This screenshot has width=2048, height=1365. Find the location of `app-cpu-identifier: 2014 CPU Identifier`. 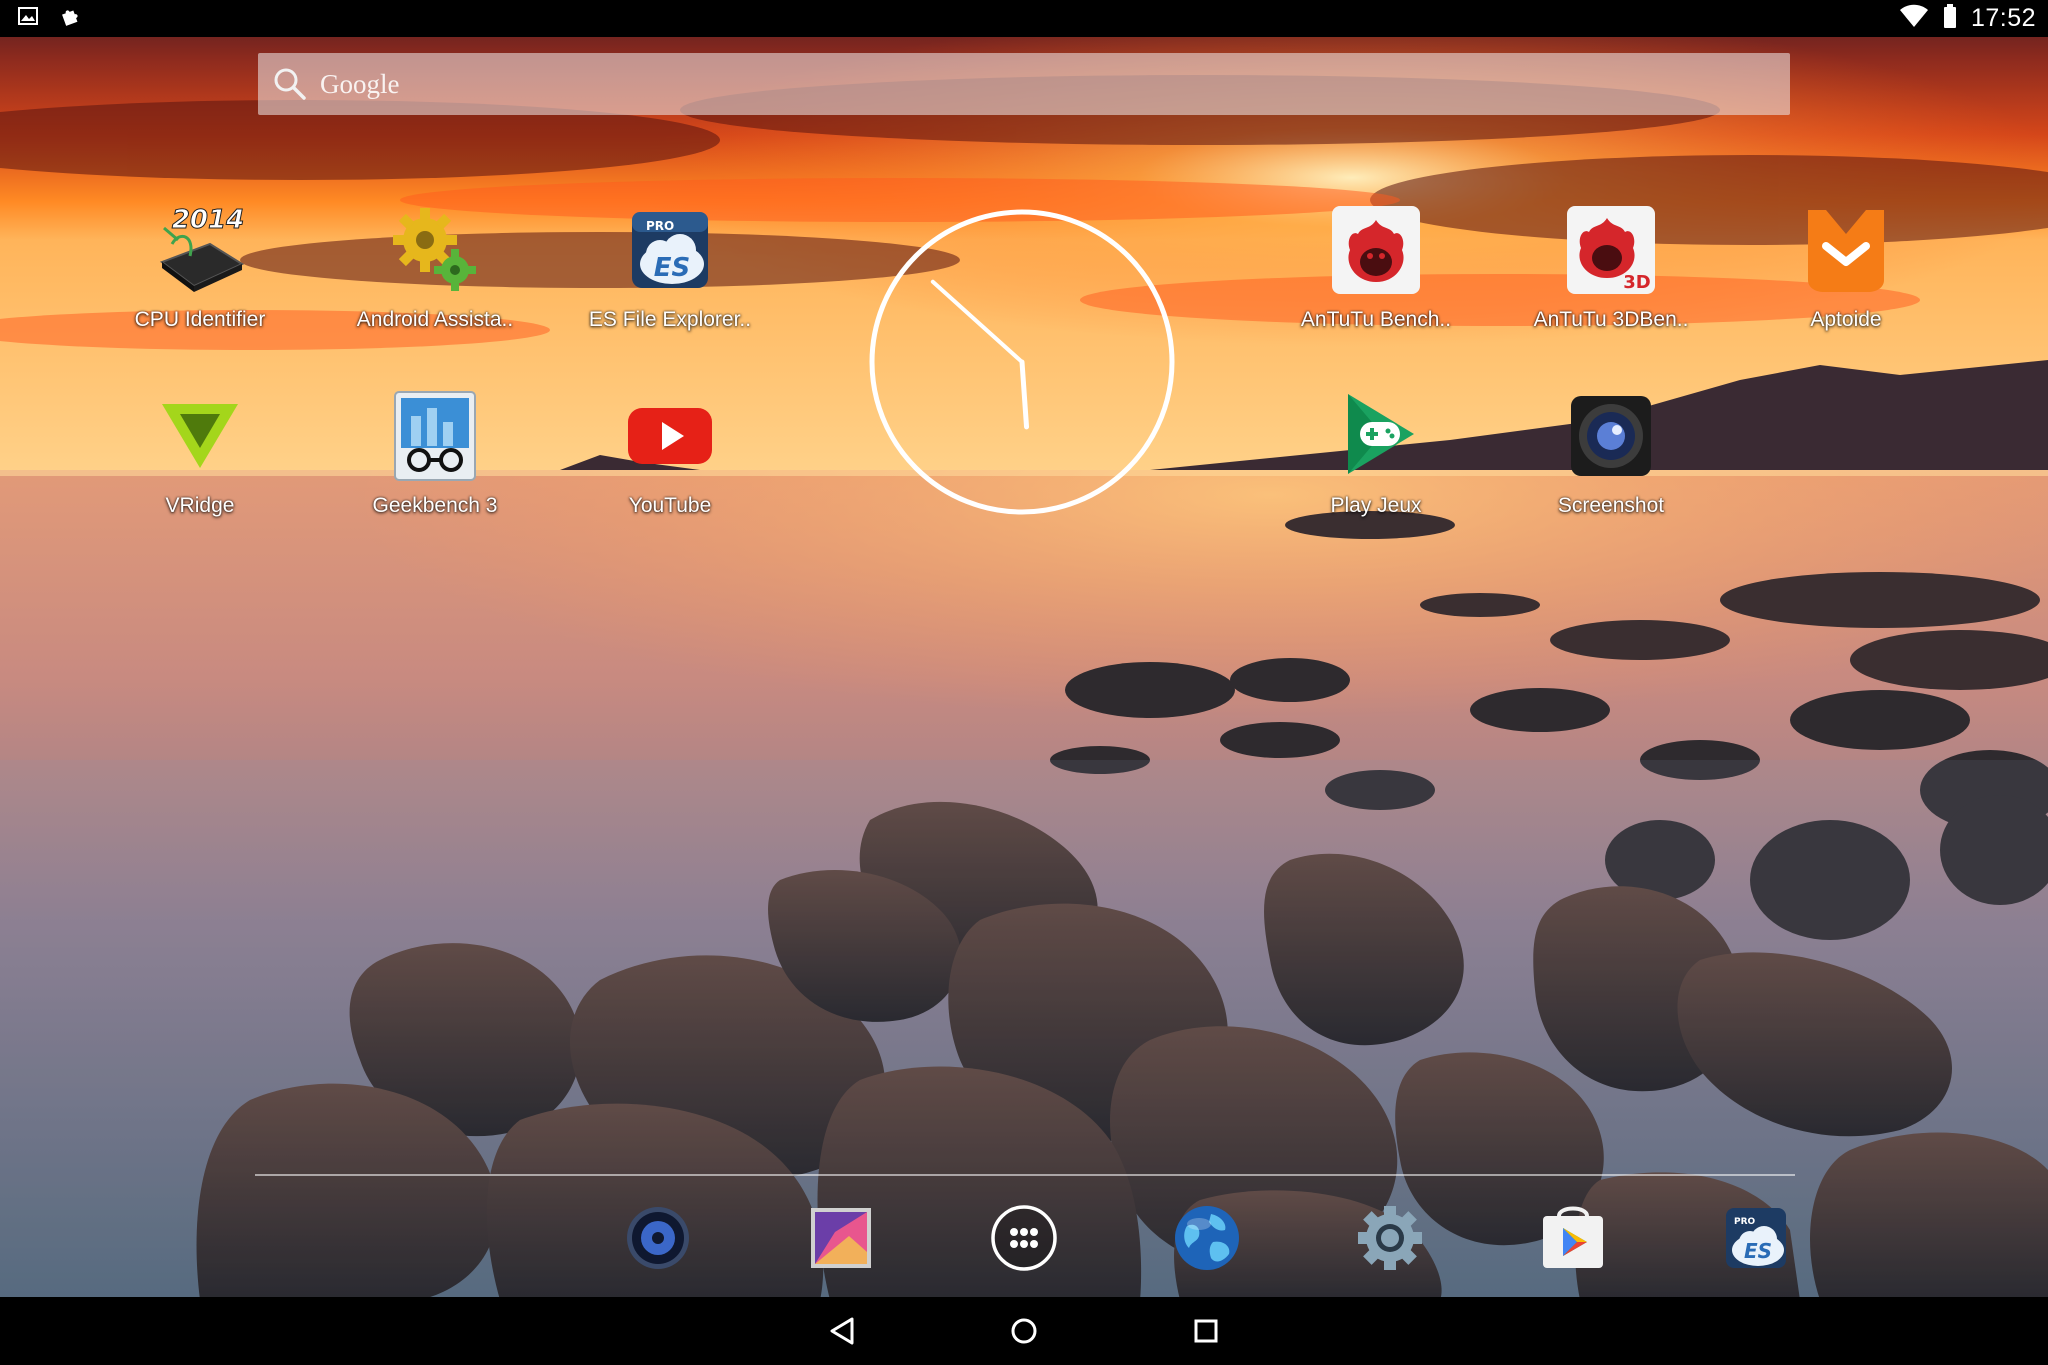

app-cpu-identifier: 2014 CPU Identifier is located at coordinates (200, 266).